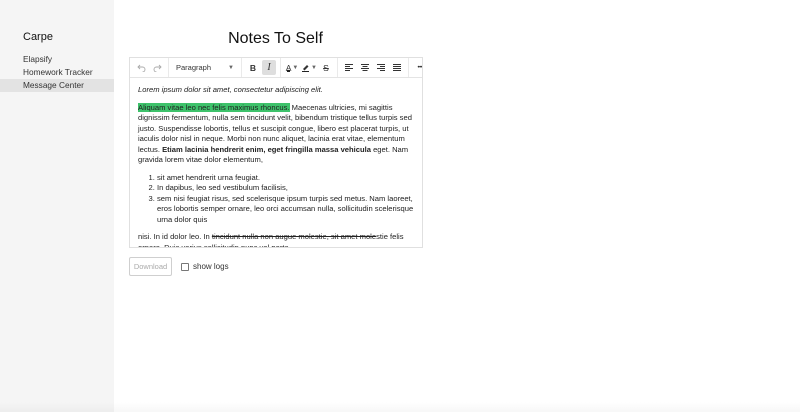 The width and height of the screenshot is (800, 412). What do you see at coordinates (326, 67) in the screenshot?
I see `strikethrough-button: S` at bounding box center [326, 67].